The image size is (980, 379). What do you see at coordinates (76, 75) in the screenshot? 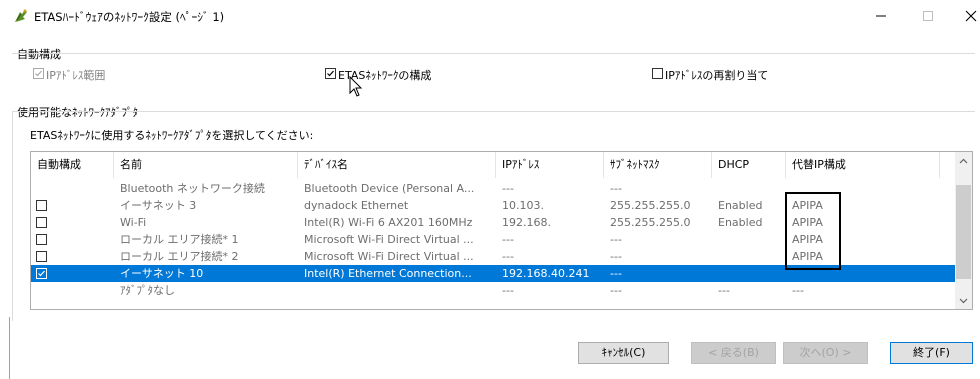
I see `ip-range-label: IPｱﾄﾞﾚｽ範囲` at bounding box center [76, 75].